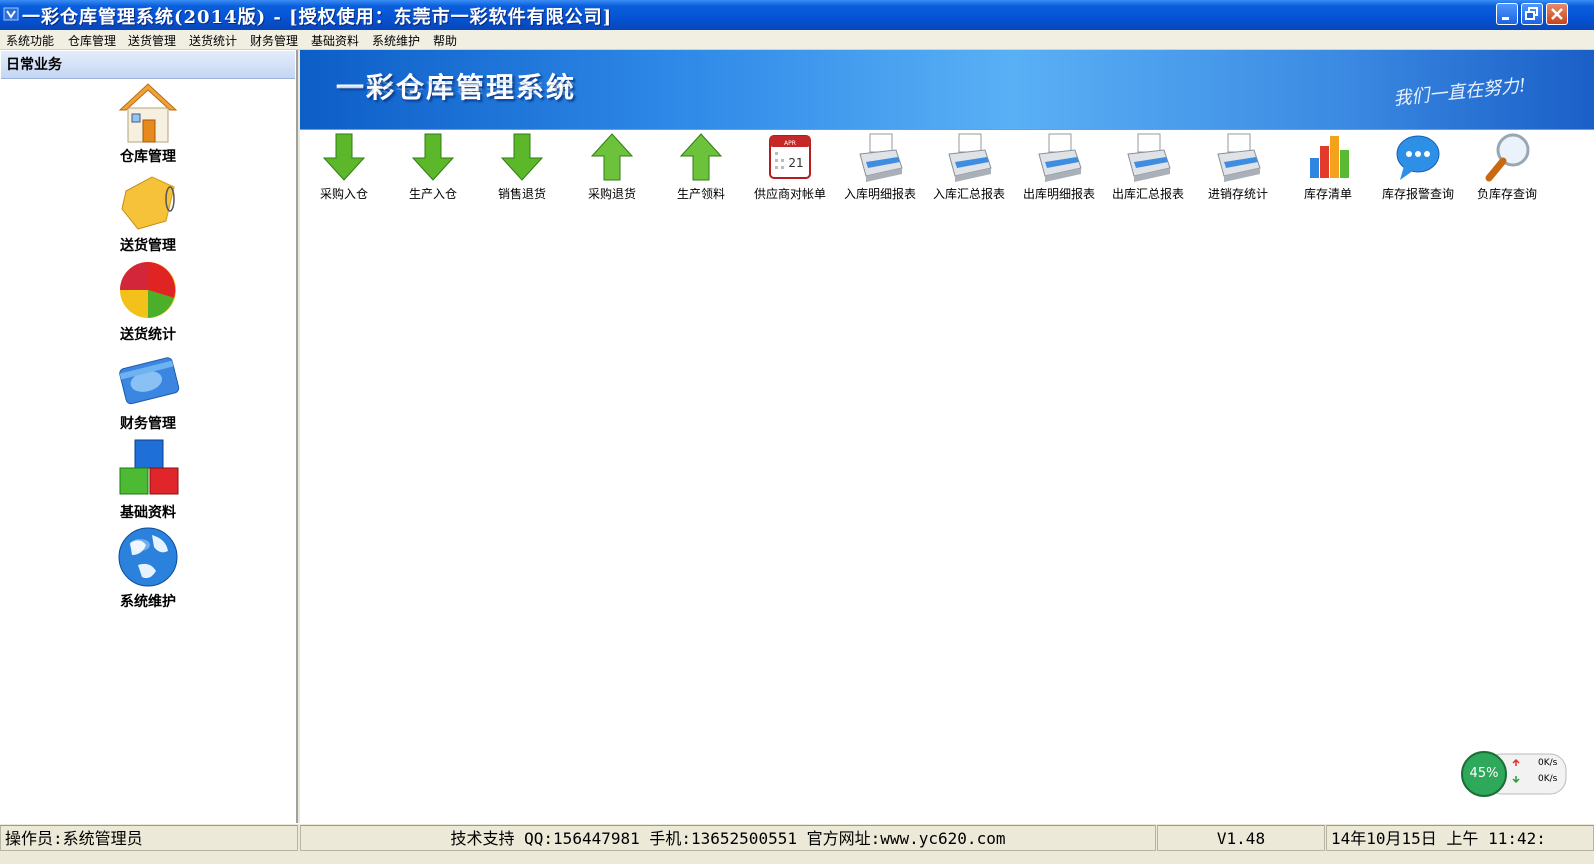 The width and height of the screenshot is (1594, 864). I want to click on tool-inbound-summary-report: 入库汇总报表, so click(969, 166).